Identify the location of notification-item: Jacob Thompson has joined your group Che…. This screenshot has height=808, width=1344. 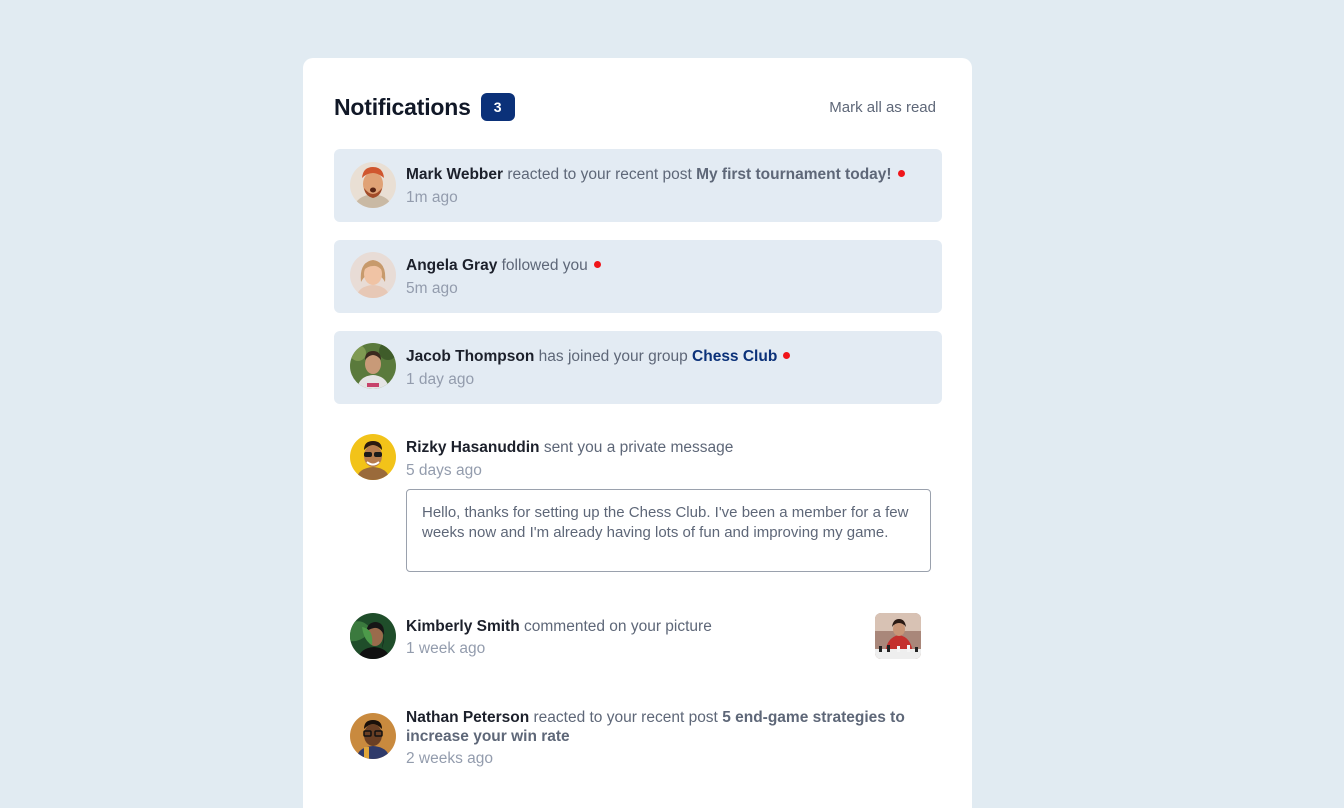
(638, 367).